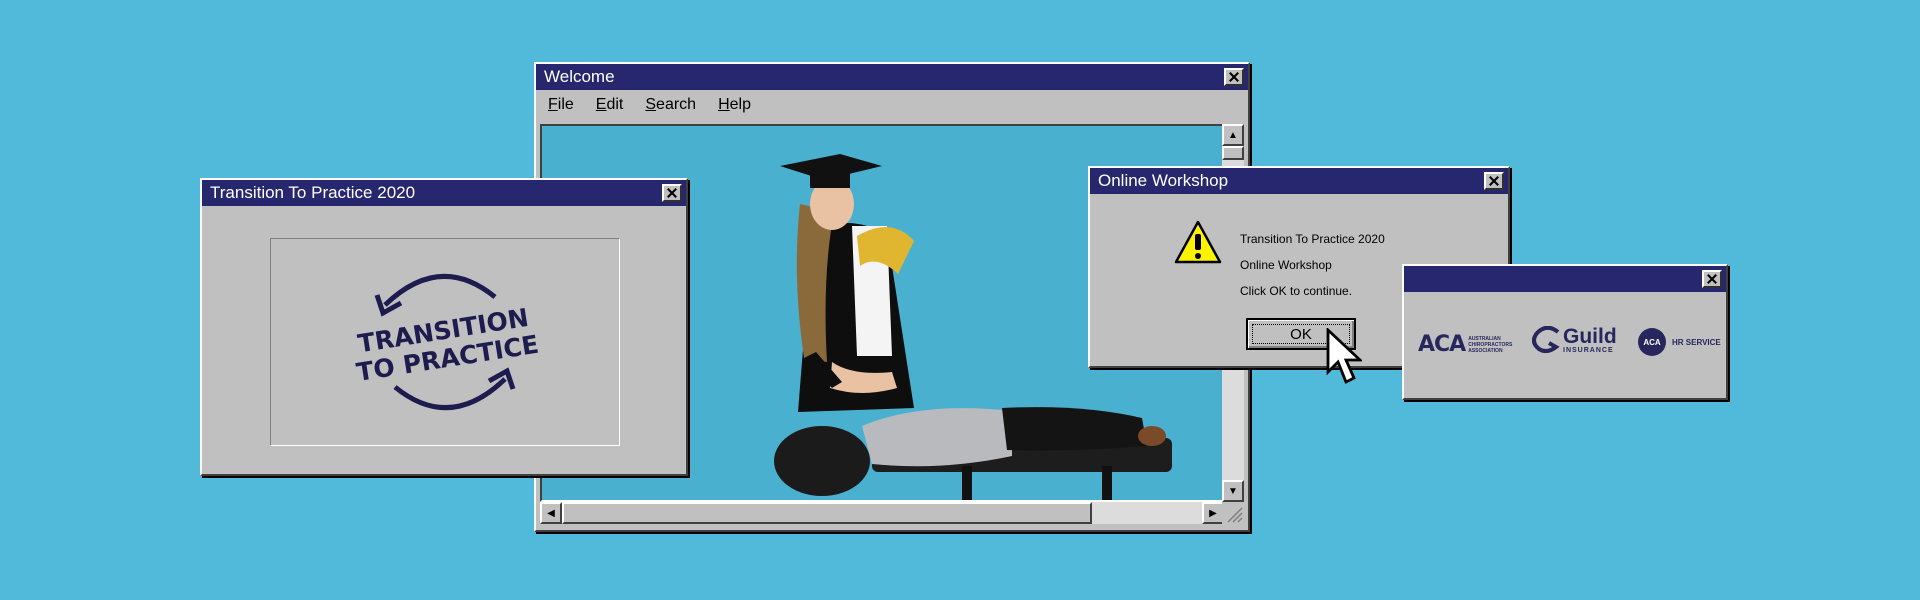 The image size is (1920, 600). What do you see at coordinates (1163, 180) in the screenshot?
I see `workshop-title: Online Workshop` at bounding box center [1163, 180].